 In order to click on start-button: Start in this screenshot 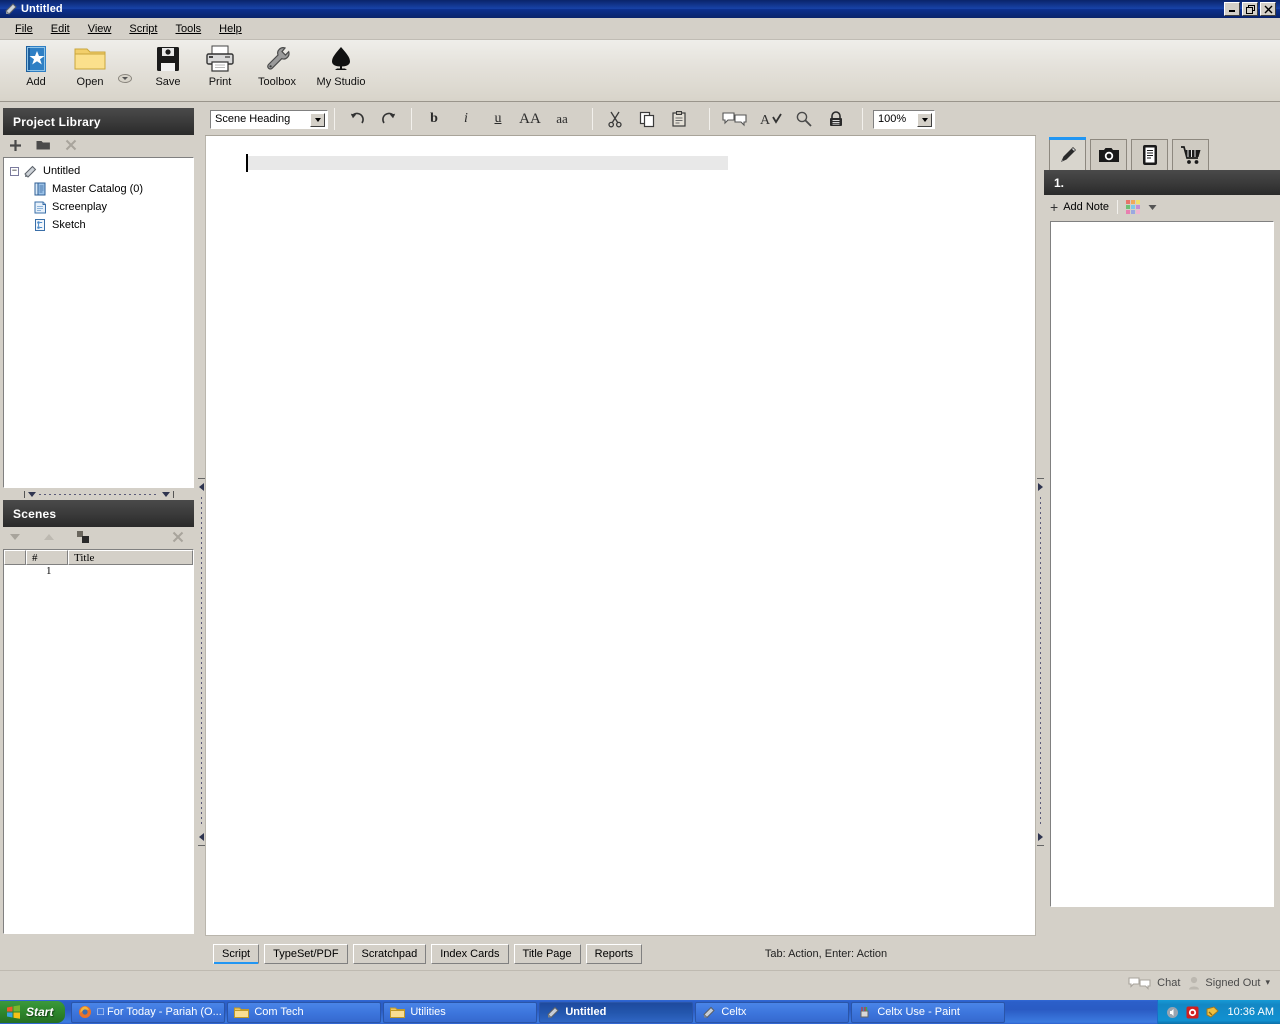, I will do `click(33, 1012)`.